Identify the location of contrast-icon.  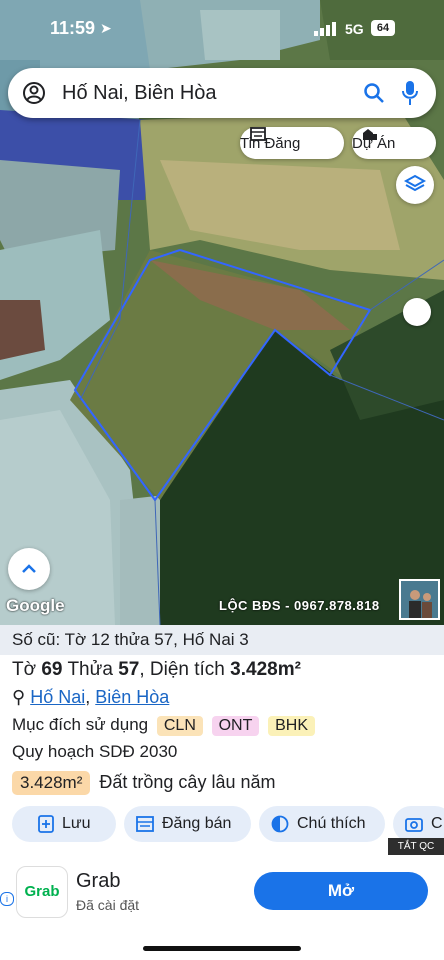
(280, 824).